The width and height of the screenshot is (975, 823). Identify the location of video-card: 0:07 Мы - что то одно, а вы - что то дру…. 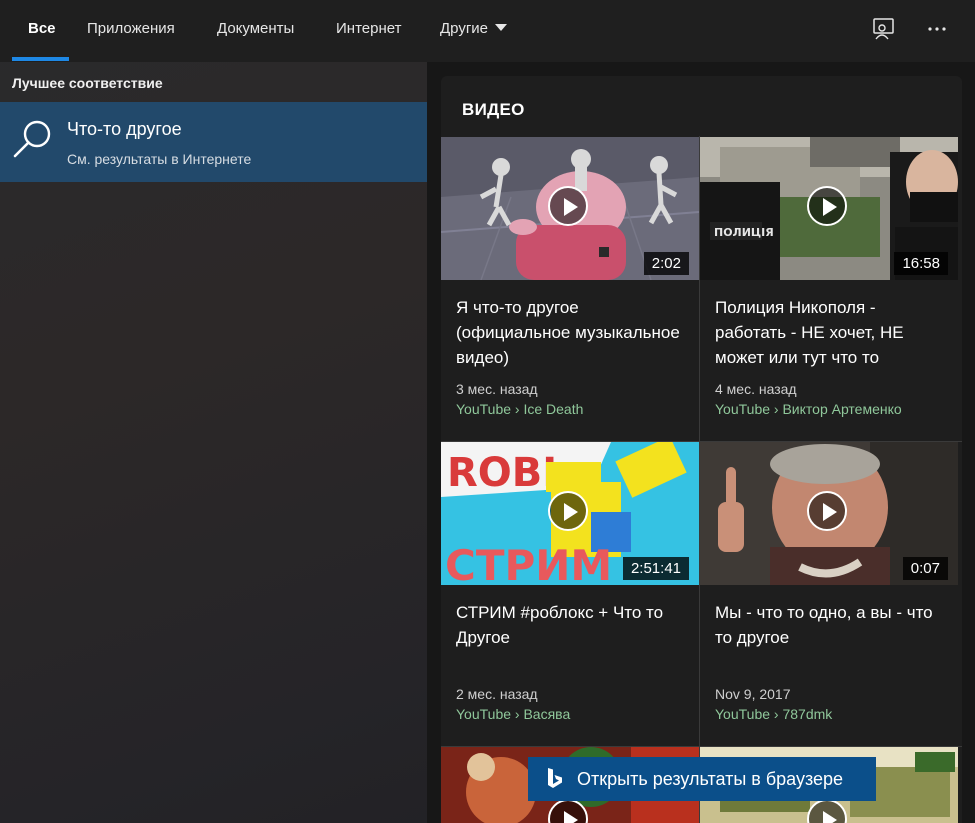
(829, 594).